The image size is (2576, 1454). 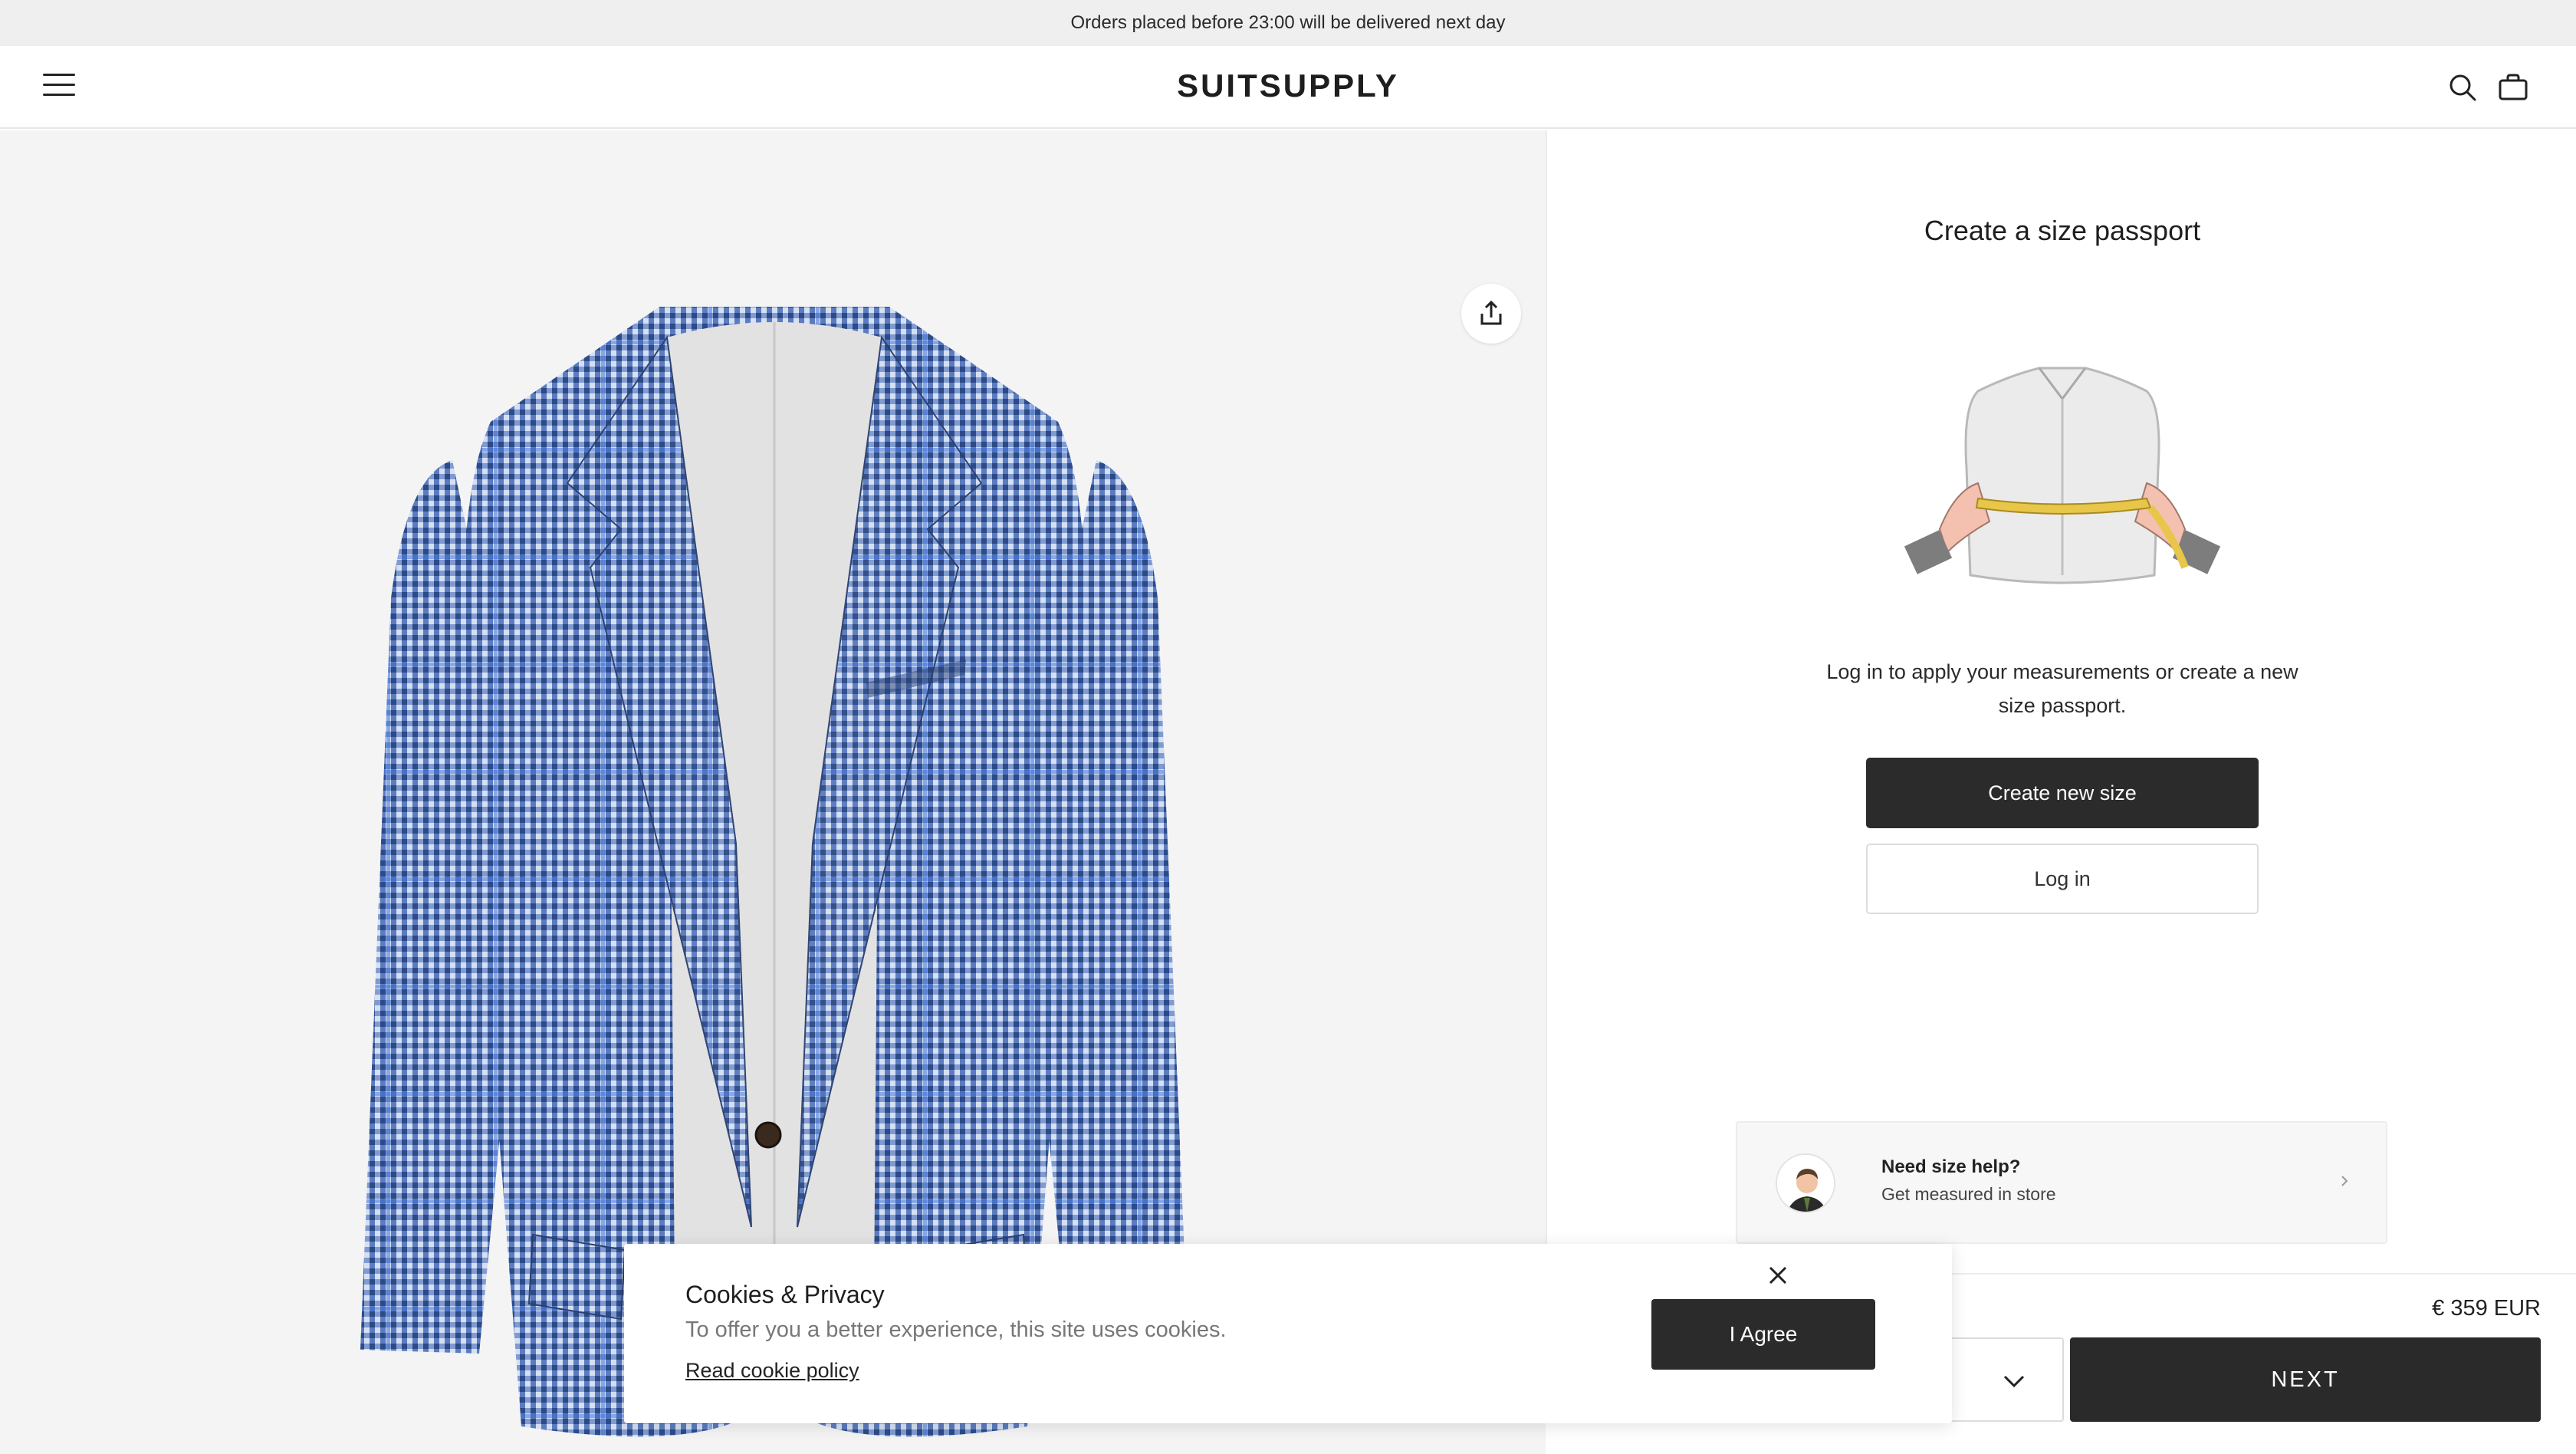 I want to click on price-label: € 359 EUR, so click(x=2487, y=1308).